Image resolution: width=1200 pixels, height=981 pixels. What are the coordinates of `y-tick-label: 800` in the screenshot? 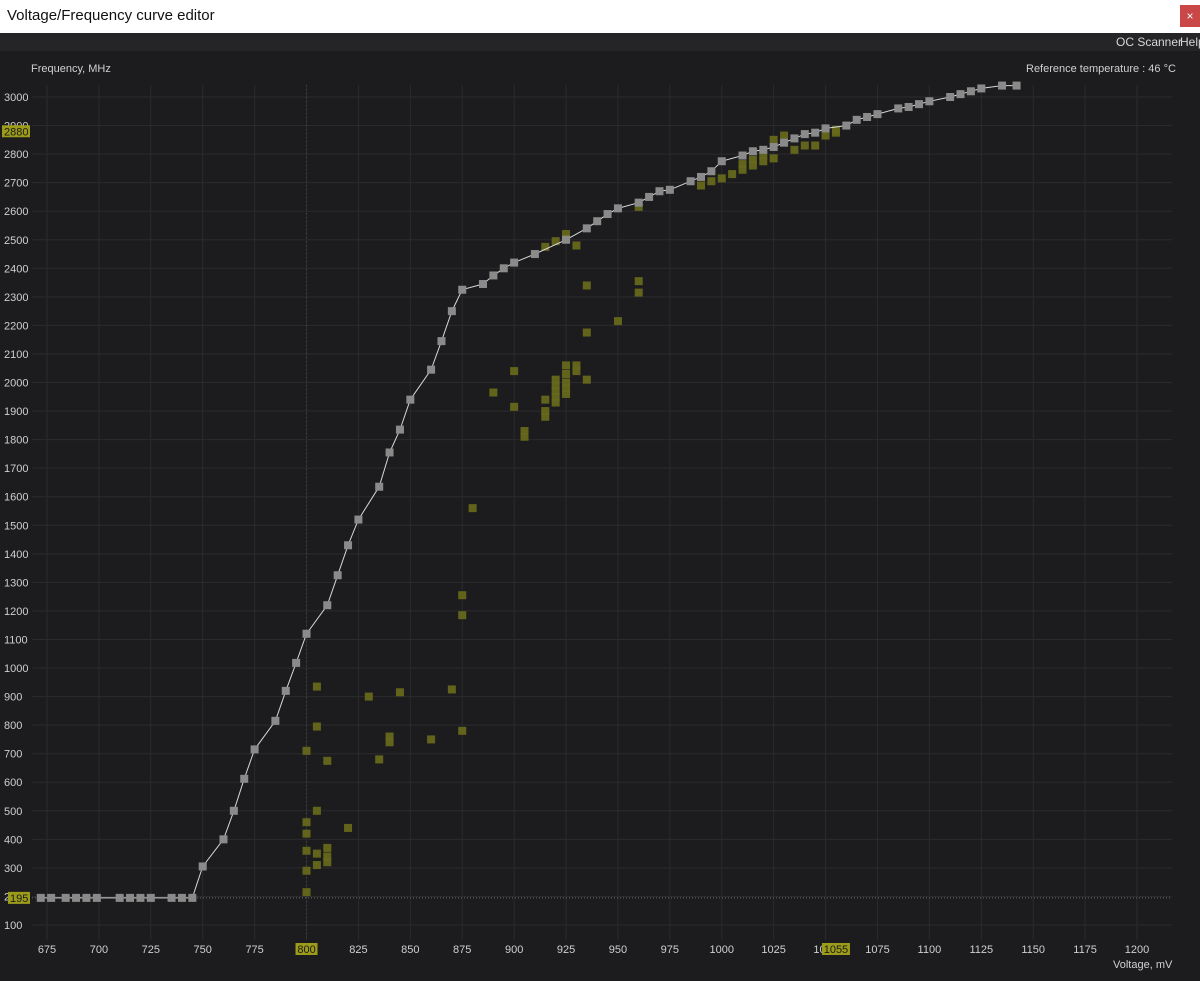 It's located at (13, 726).